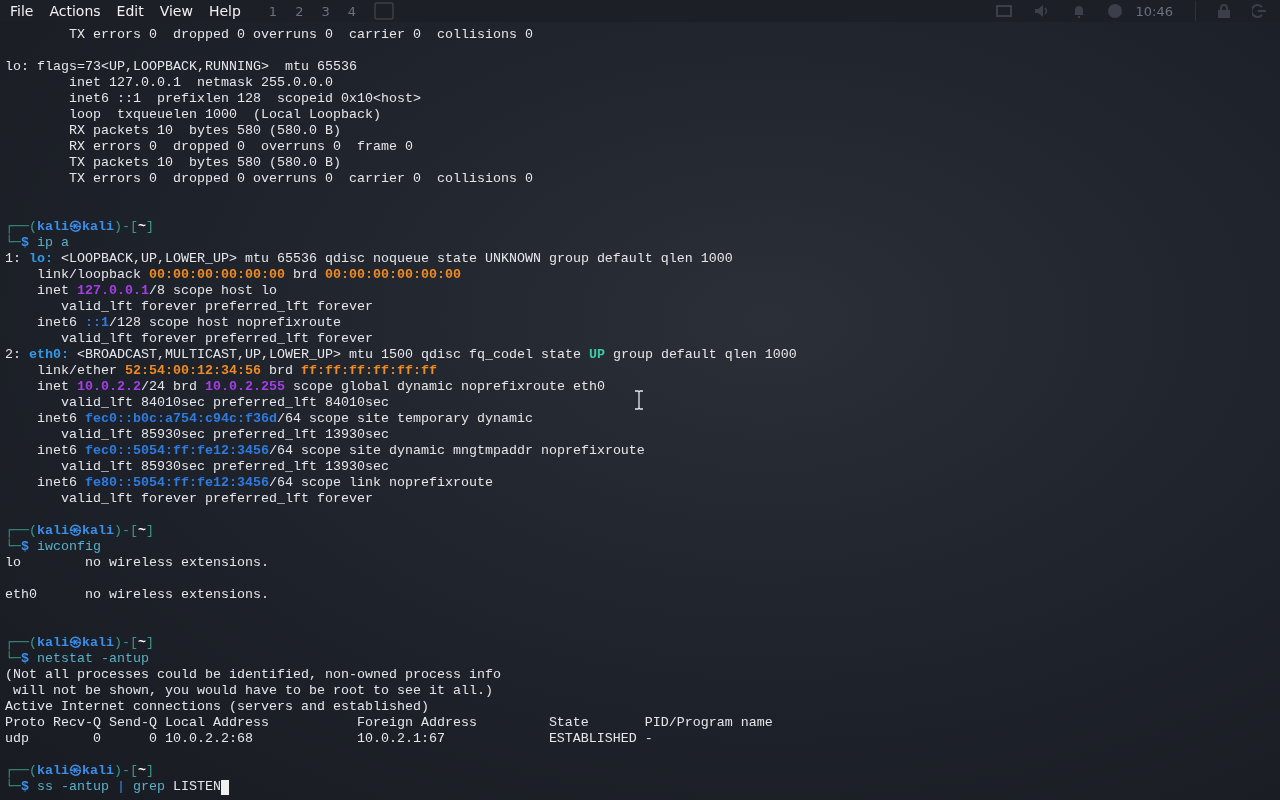 Image resolution: width=1280 pixels, height=800 pixels. Describe the element at coordinates (156, 291) in the screenshot. I see `terminal-output-line: inet 127.0.0.1/8 scope host lo` at that location.